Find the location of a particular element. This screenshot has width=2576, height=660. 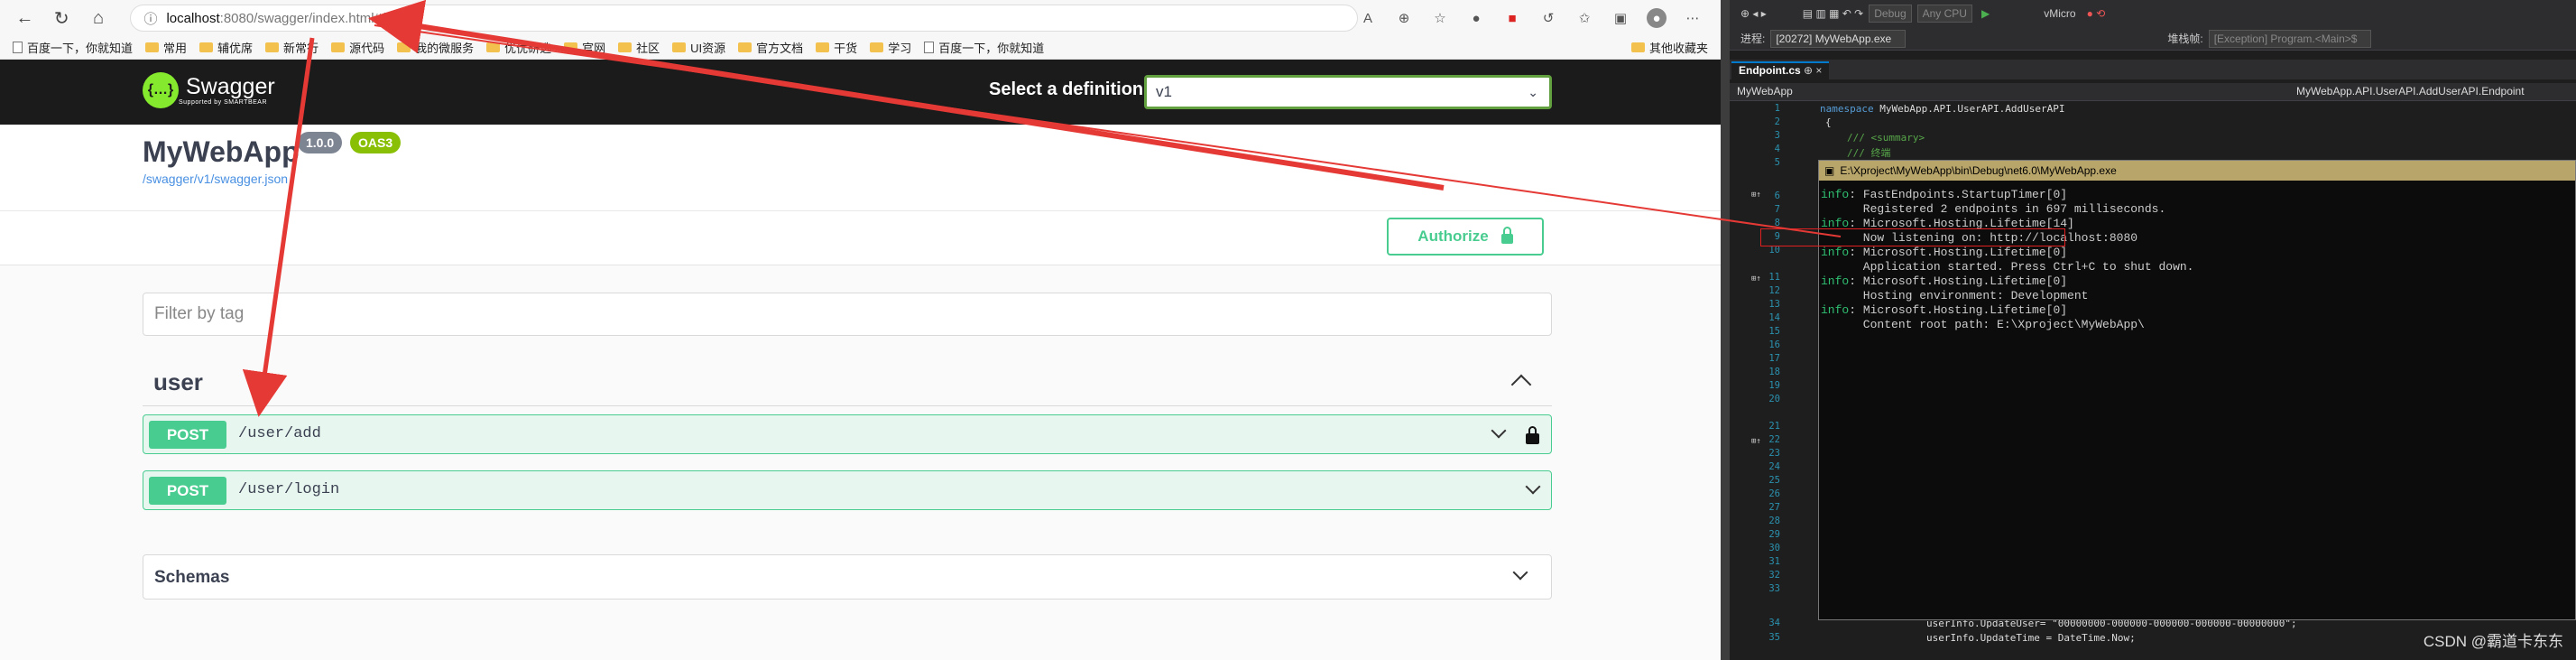

avatar: ● is located at coordinates (1657, 18).